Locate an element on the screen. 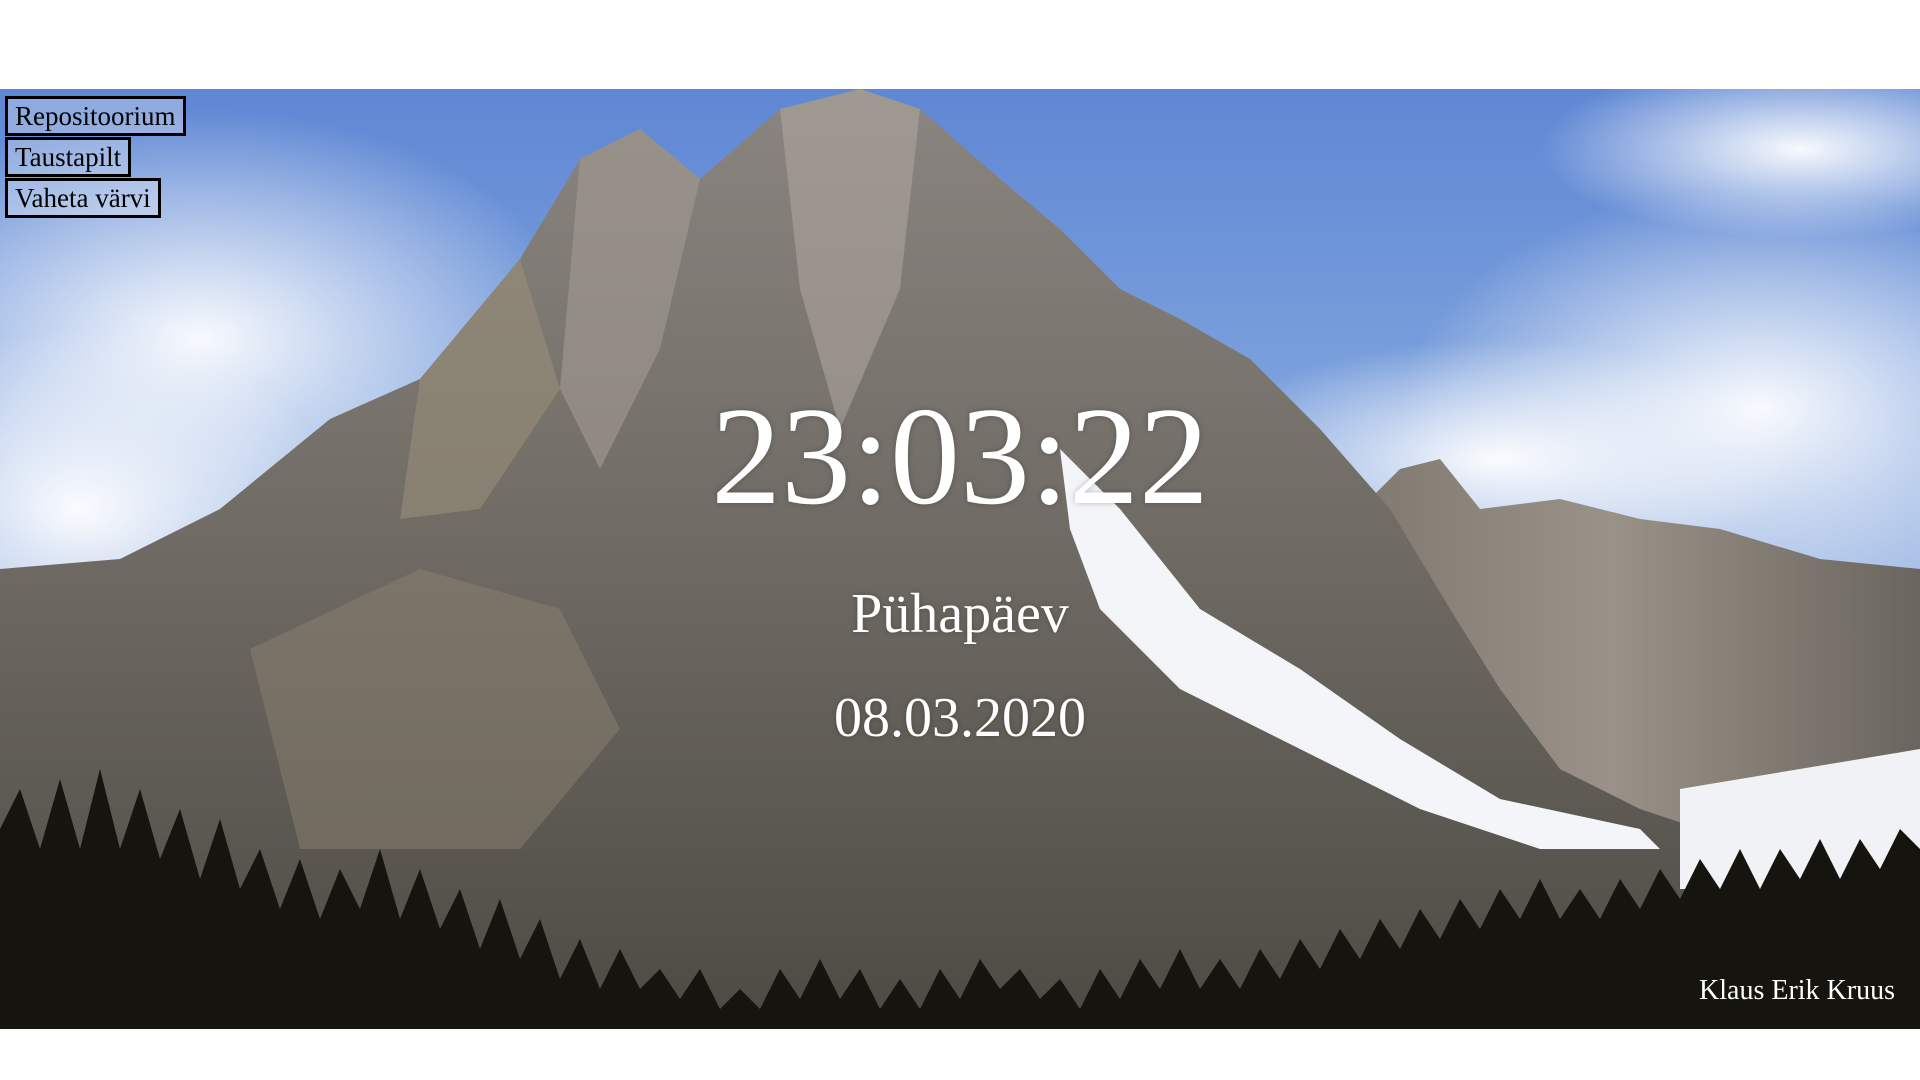  menu: Repositoorium Taustapilt Vaheta värvi is located at coordinates (95, 157).